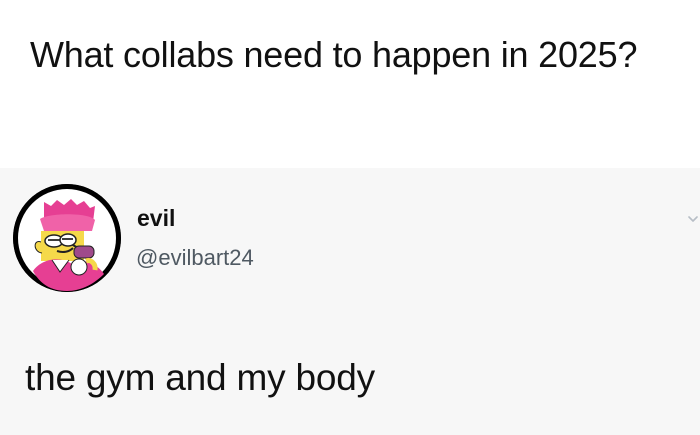  What do you see at coordinates (67, 238) in the screenshot?
I see `bart-simpson-avatar-icon` at bounding box center [67, 238].